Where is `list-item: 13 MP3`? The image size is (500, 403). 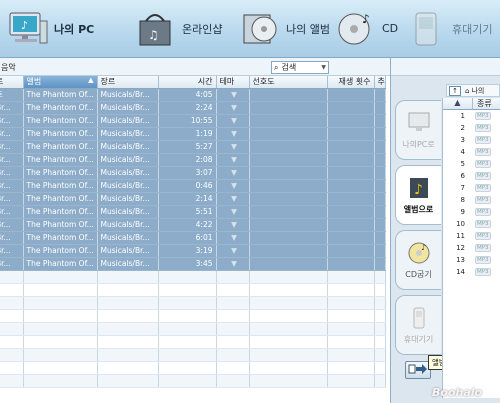
list-item: 13 MP3 is located at coordinates (471, 260).